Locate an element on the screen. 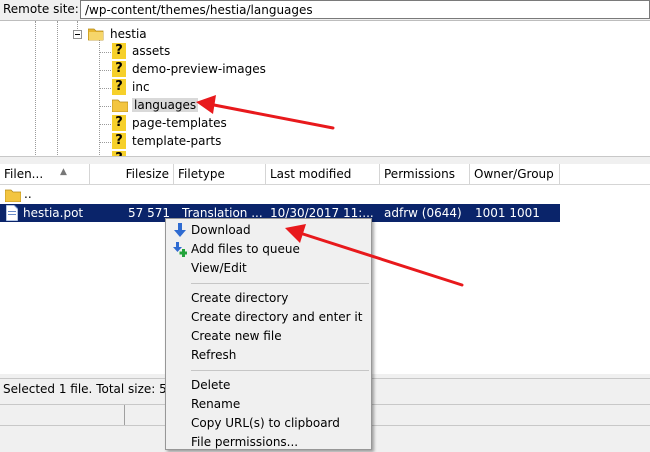  menu-item-view-edit: View/Edit is located at coordinates (268, 268).